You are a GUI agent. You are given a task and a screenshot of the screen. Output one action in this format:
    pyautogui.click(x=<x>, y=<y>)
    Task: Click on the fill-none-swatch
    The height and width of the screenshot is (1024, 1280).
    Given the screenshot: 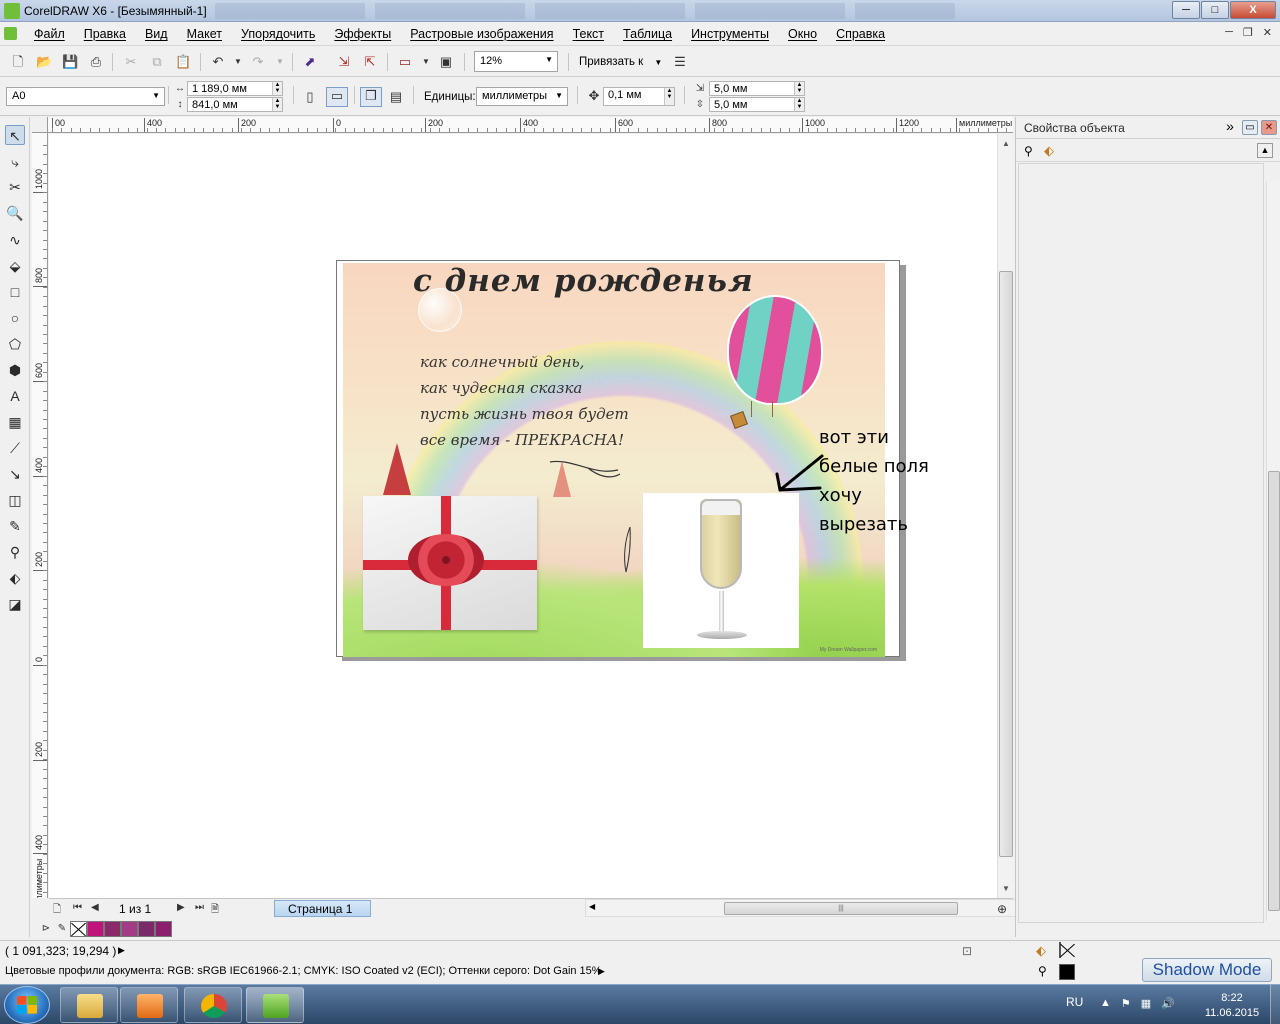 What is the action you would take?
    pyautogui.click(x=1060, y=950)
    